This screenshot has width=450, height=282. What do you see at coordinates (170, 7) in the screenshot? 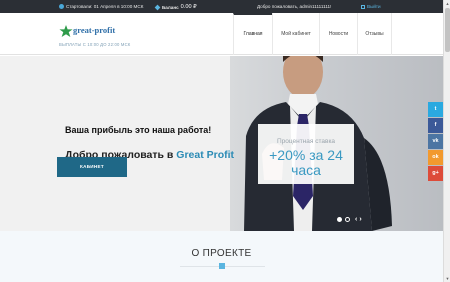
I see `balance-label: Баланс` at bounding box center [170, 7].